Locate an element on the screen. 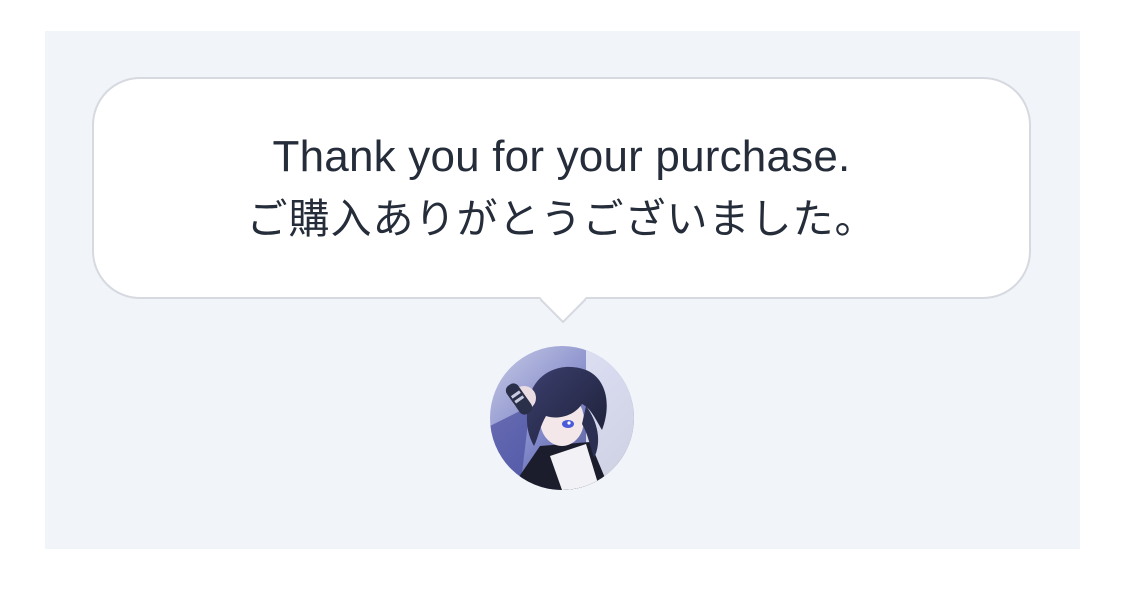 This screenshot has height=602, width=1125. character-avatar-icon is located at coordinates (562, 418).